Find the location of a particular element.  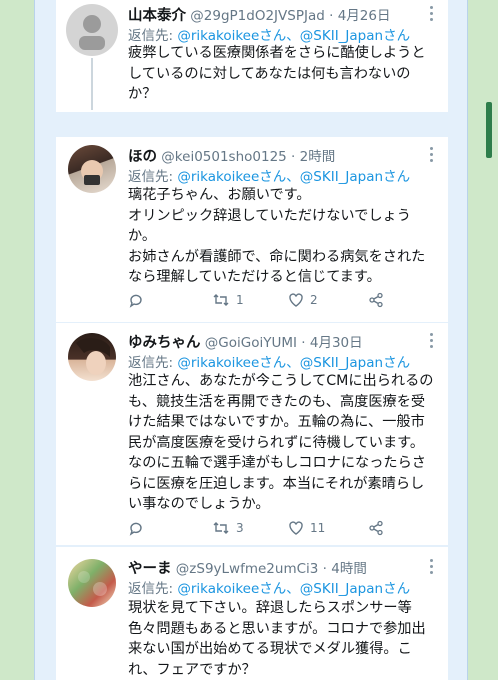

timestamp: 2時間 is located at coordinates (318, 157).